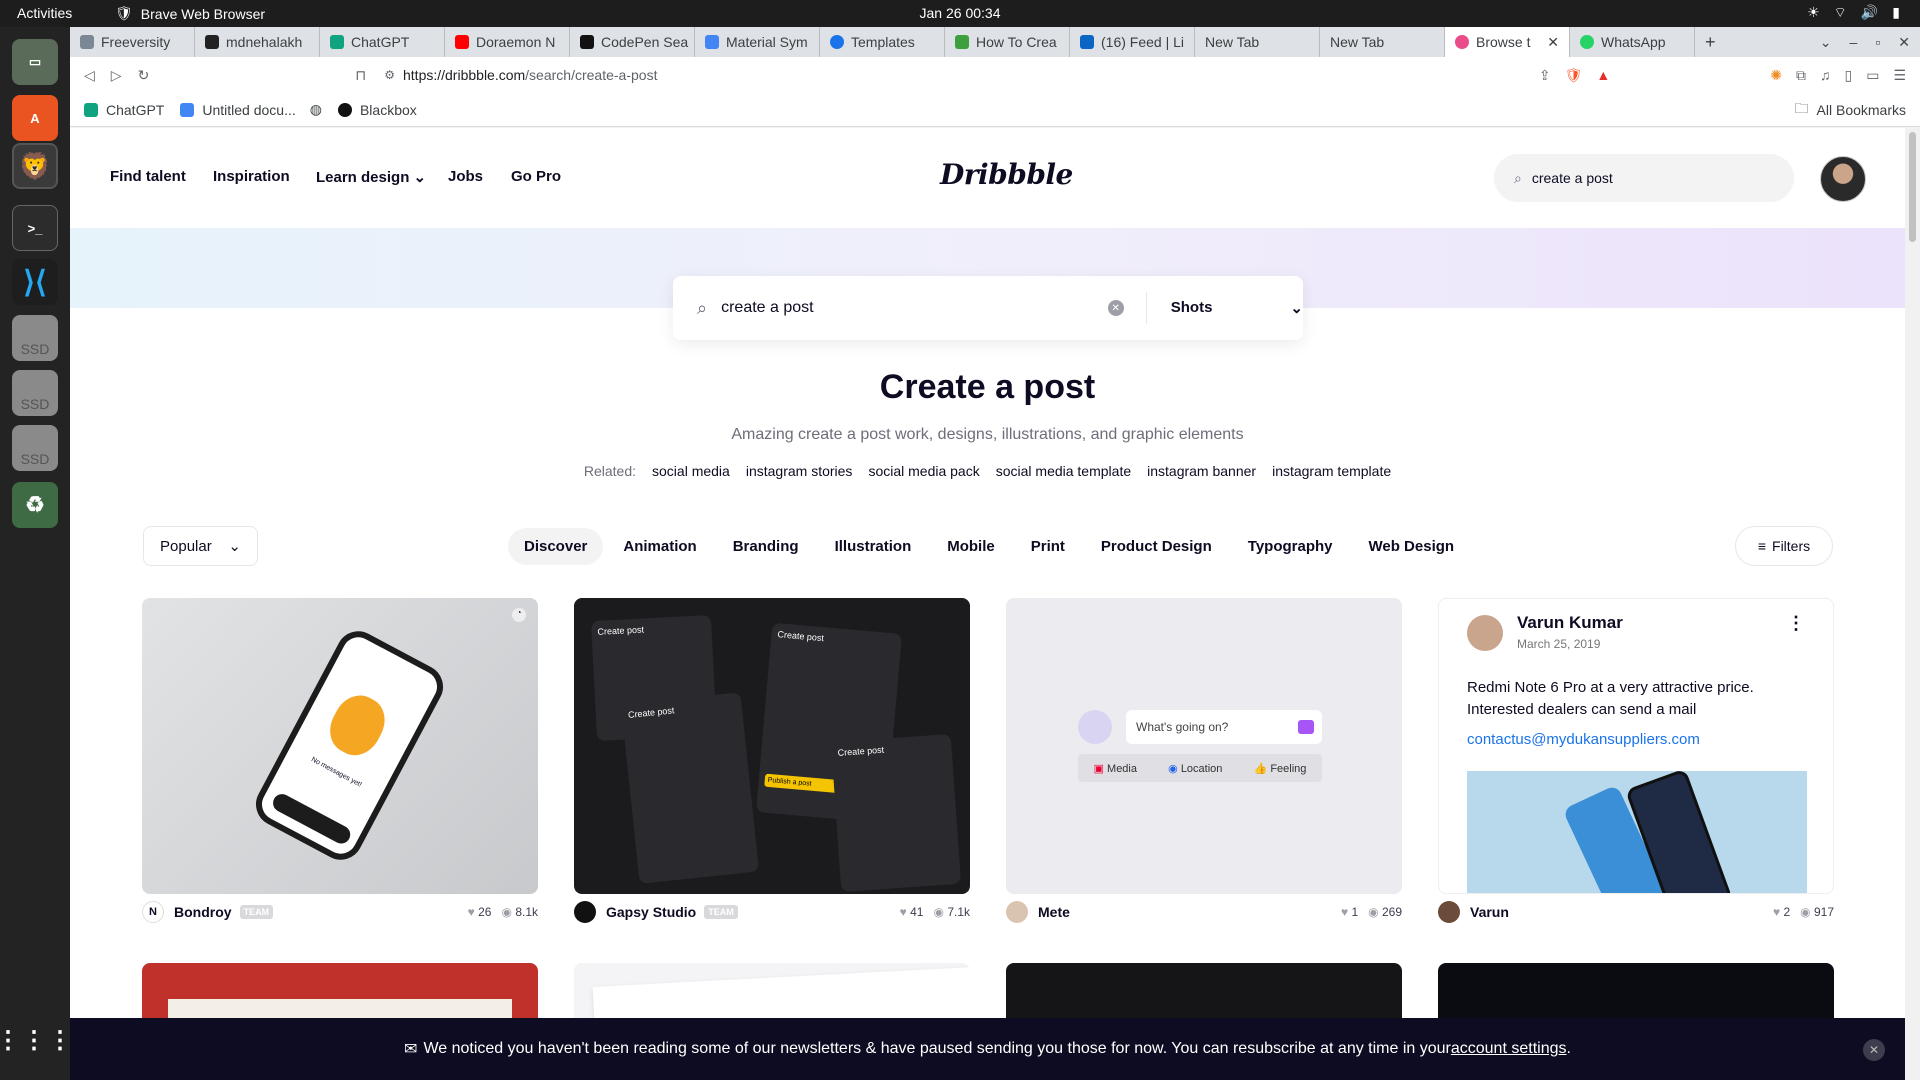 The image size is (1920, 1080). Describe the element at coordinates (767, 308) in the screenshot. I see `search-input: create a post` at that location.